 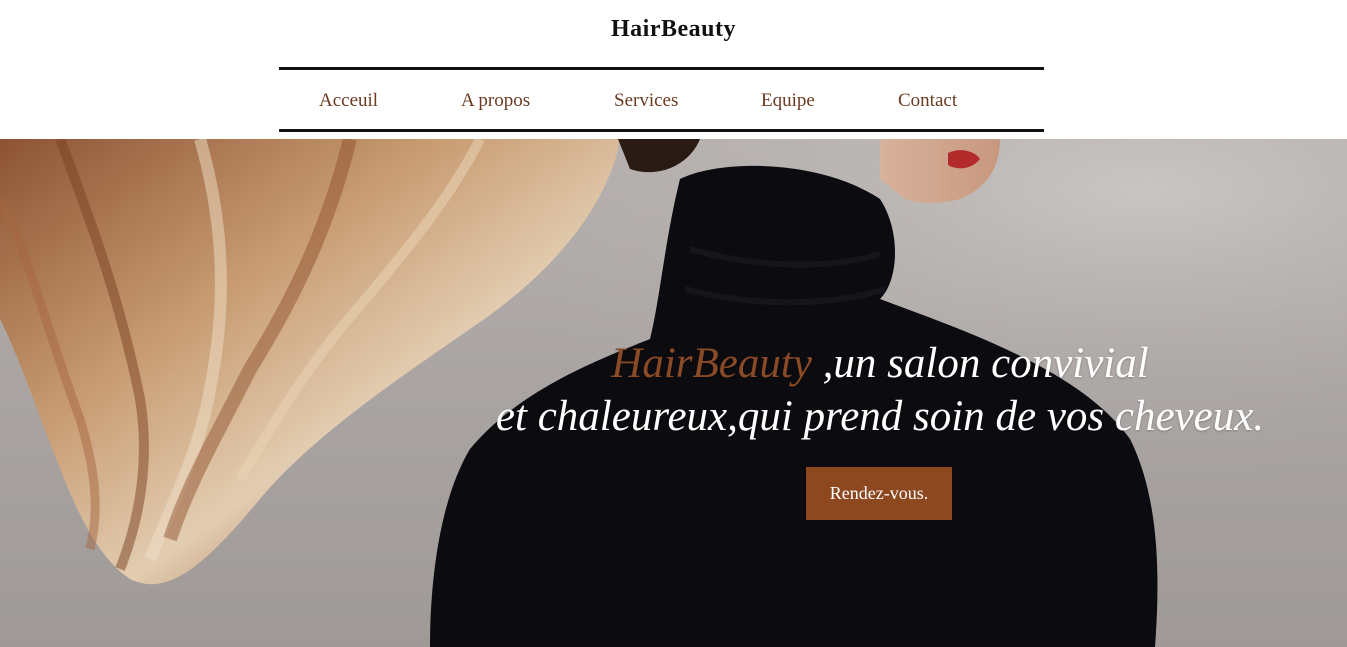 What do you see at coordinates (646, 101) in the screenshot?
I see `nav-item-services: Services` at bounding box center [646, 101].